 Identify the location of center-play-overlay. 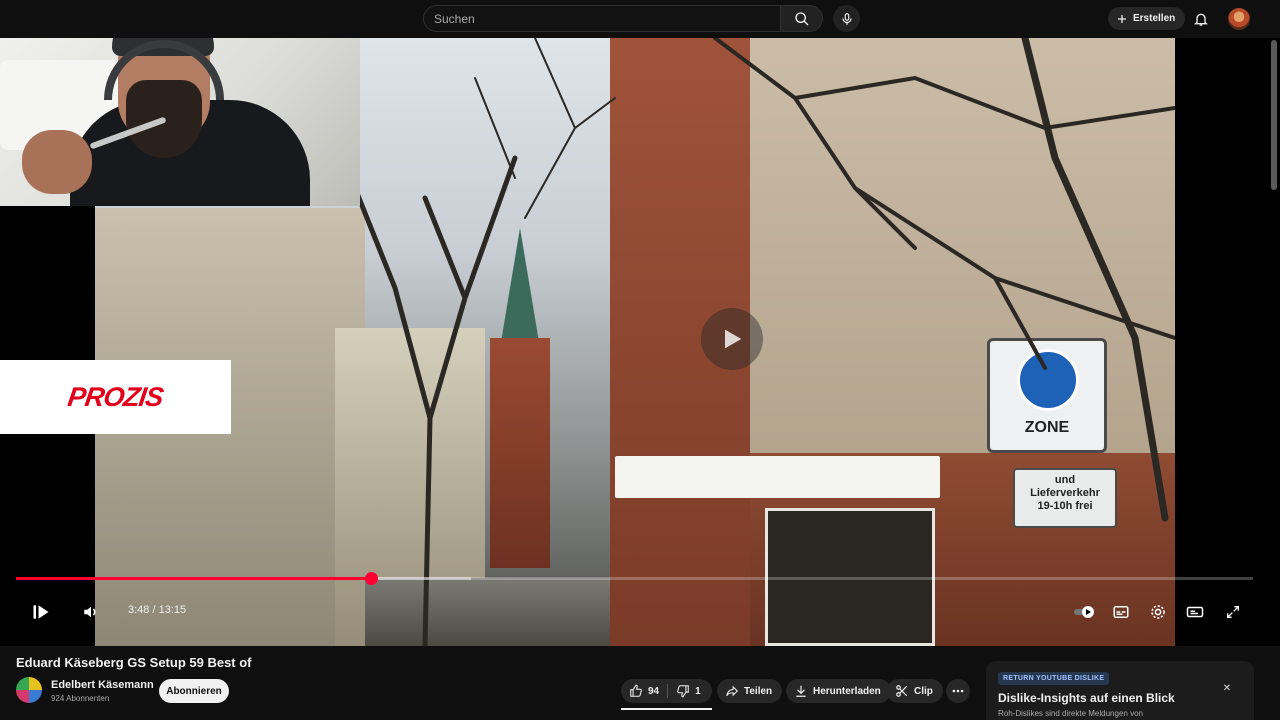
(732, 339).